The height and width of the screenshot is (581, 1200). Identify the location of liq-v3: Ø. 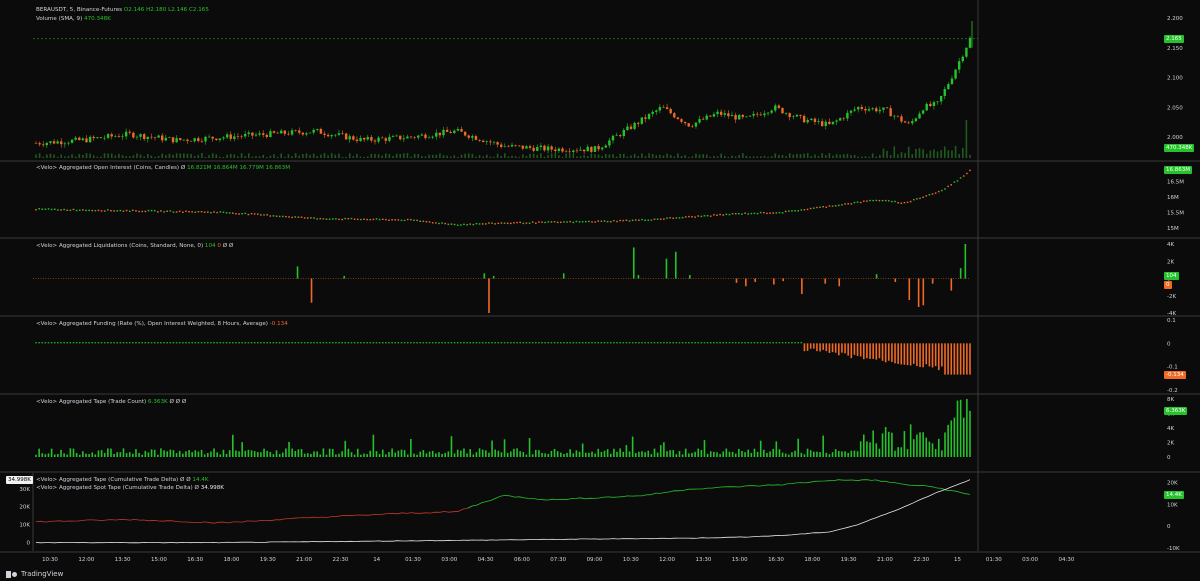
(225, 246).